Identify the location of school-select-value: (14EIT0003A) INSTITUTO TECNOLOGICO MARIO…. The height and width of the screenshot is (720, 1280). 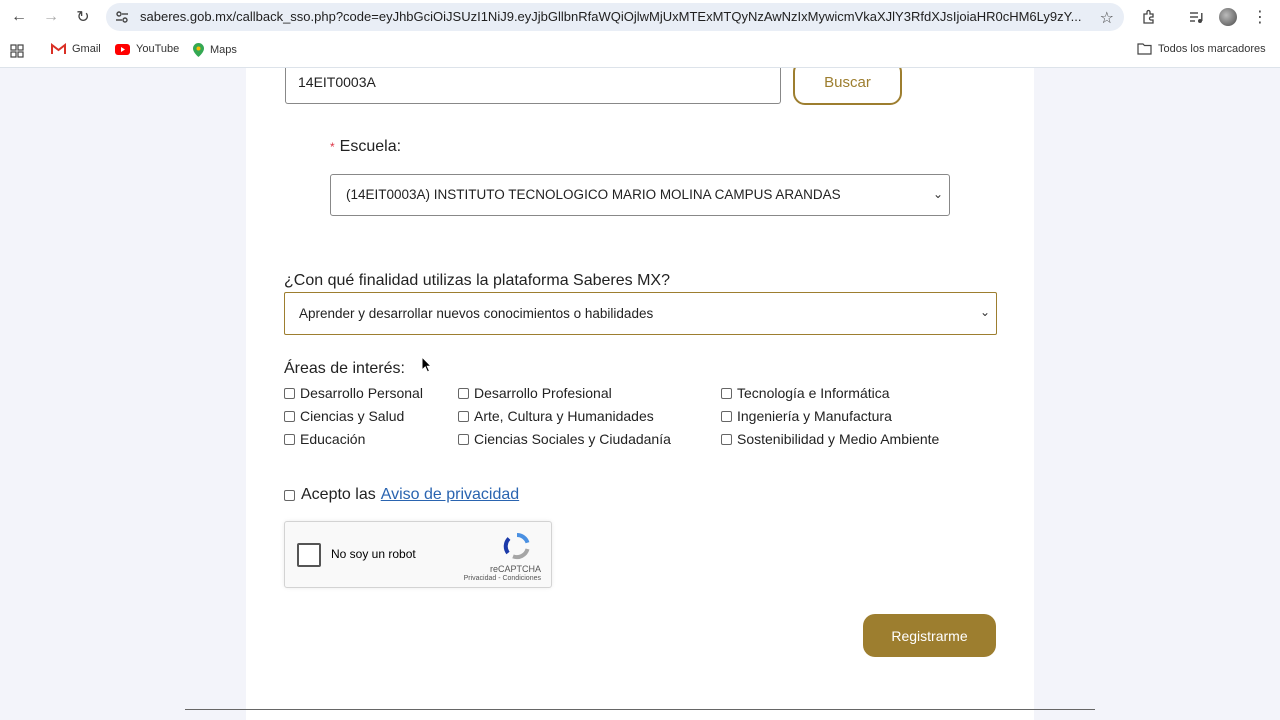
(593, 194).